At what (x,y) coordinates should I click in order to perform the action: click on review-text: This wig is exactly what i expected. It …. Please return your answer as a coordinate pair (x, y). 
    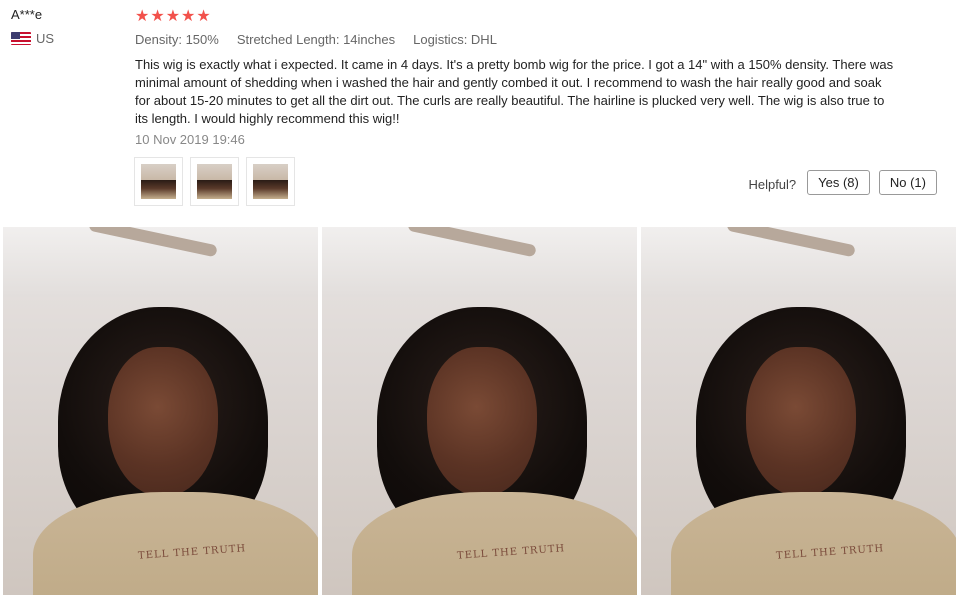
    Looking at the image, I should click on (514, 91).